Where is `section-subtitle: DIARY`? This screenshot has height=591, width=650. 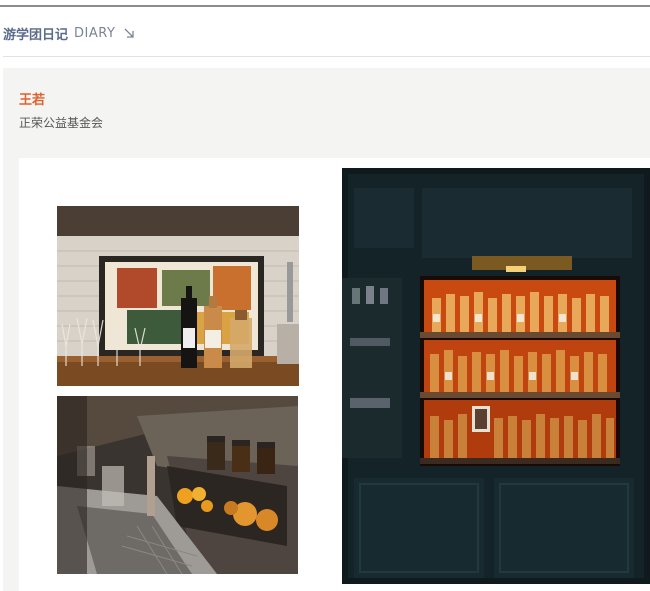
section-subtitle: DIARY is located at coordinates (95, 33).